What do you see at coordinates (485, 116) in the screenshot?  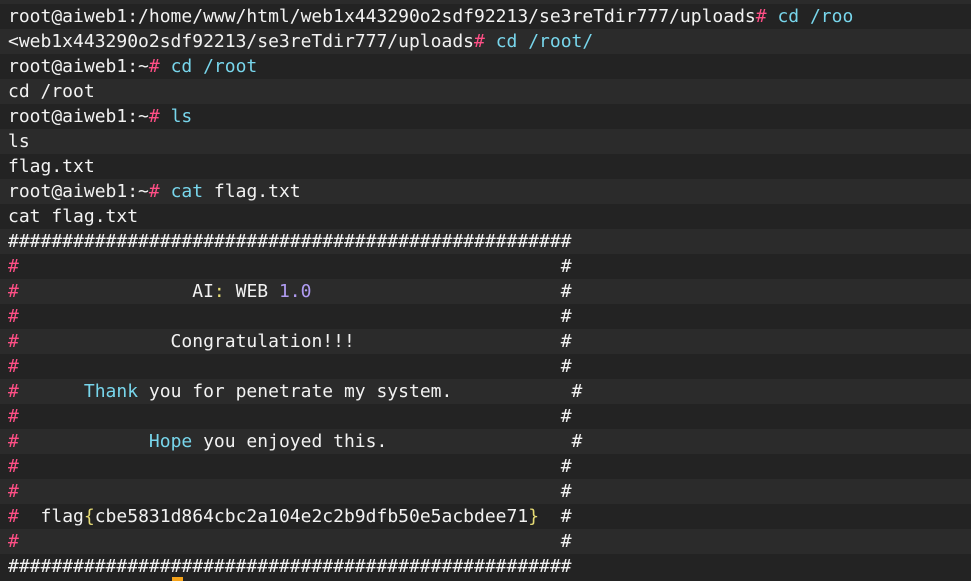 I see `terminal-line: root@aiweb1:~# ls` at bounding box center [485, 116].